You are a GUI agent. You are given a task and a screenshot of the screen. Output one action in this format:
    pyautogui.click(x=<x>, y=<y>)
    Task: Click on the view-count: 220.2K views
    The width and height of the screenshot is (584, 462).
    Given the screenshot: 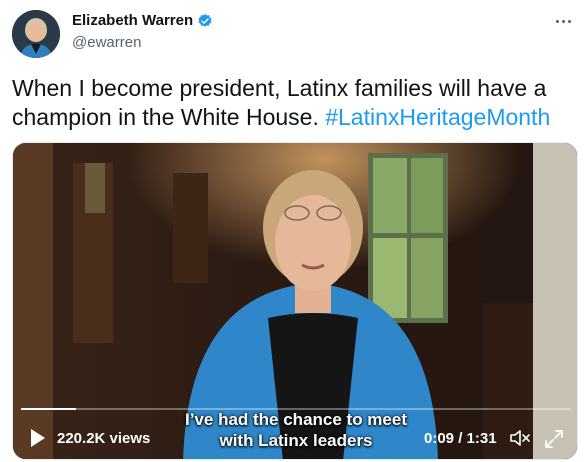 What is the action you would take?
    pyautogui.click(x=104, y=438)
    